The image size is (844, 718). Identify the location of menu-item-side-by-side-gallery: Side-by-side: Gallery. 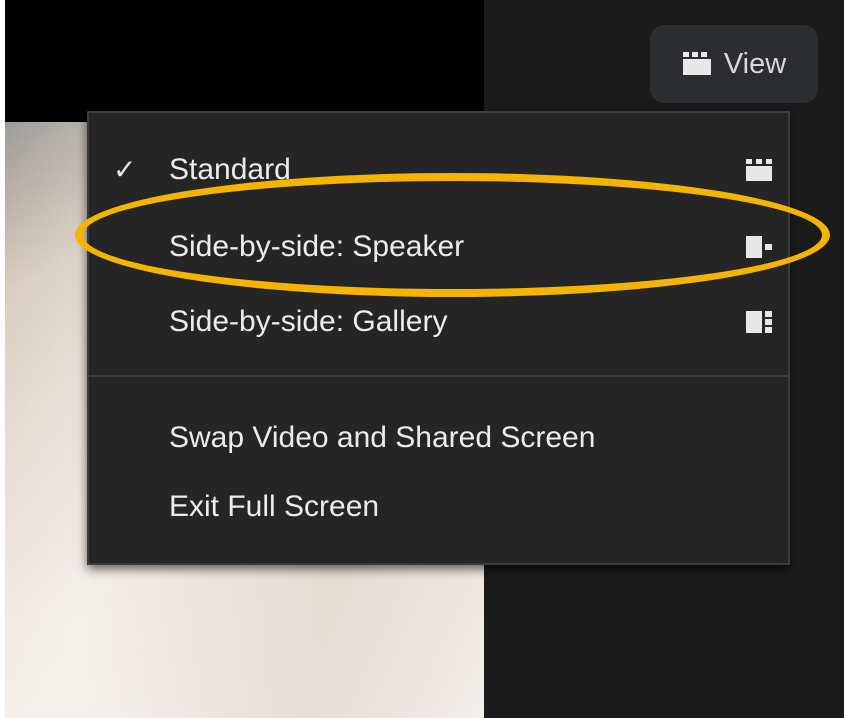
(438, 322).